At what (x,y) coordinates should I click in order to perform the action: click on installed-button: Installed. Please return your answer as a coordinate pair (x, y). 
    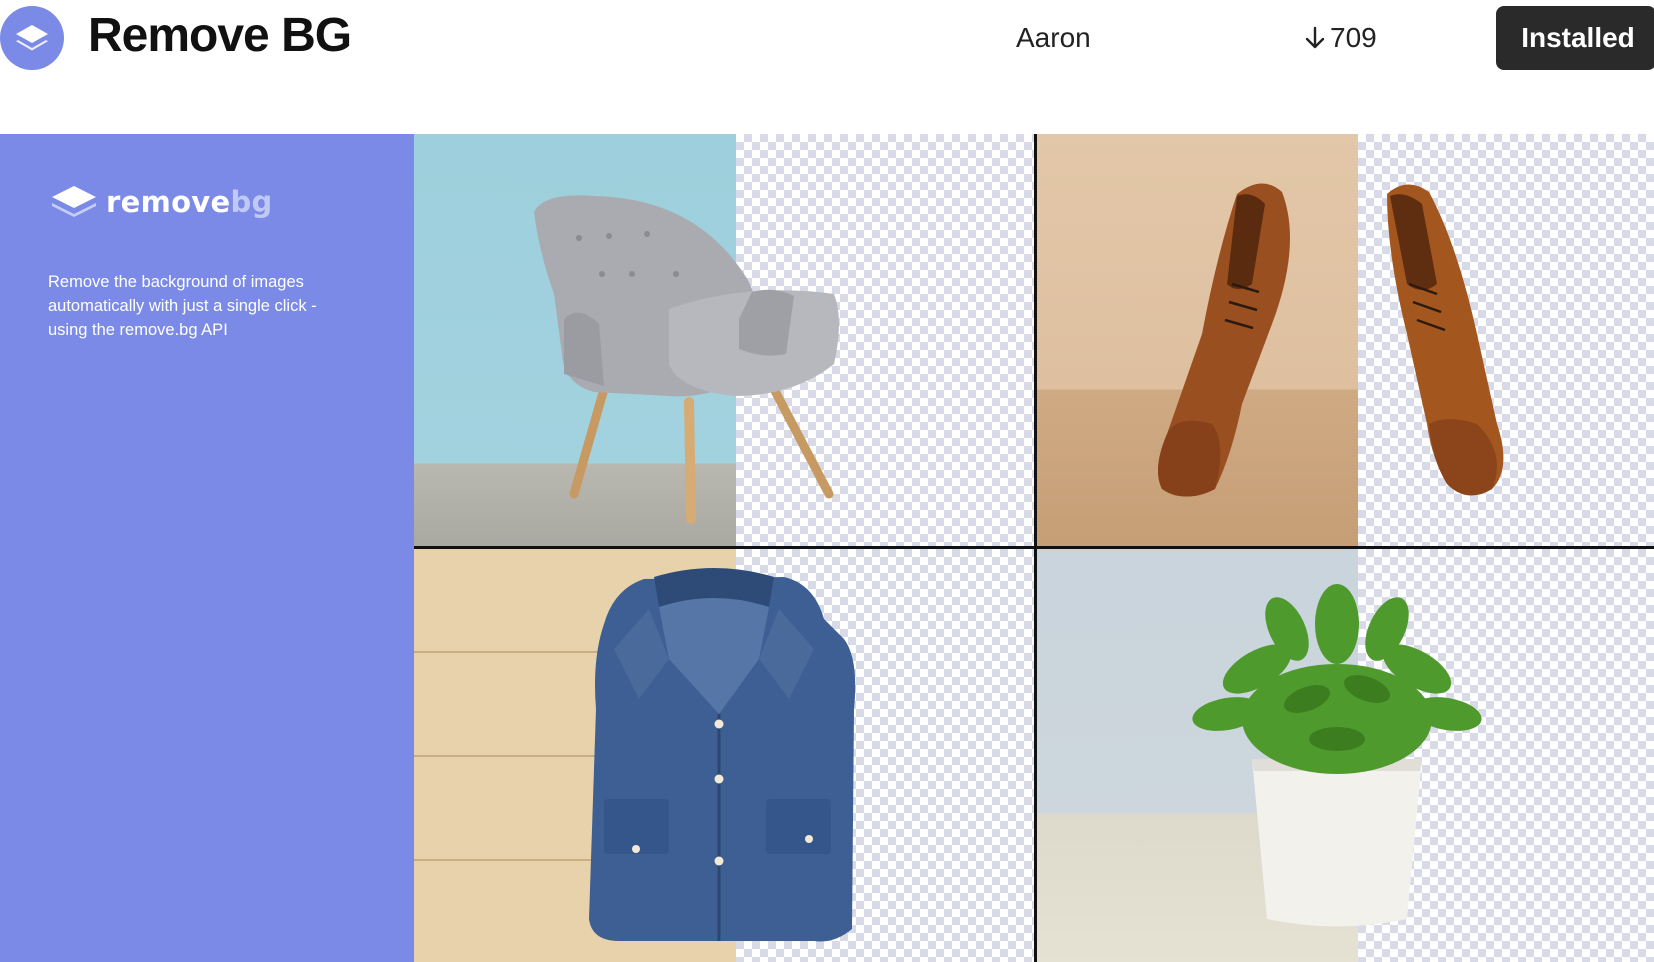
    Looking at the image, I should click on (1575, 38).